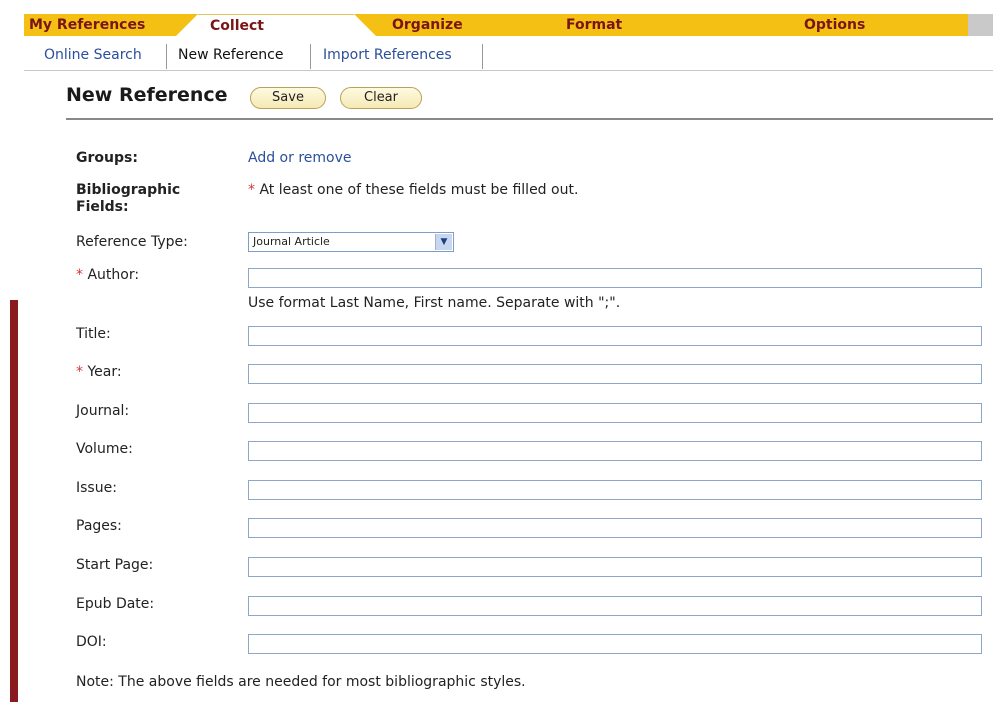  Describe the element at coordinates (91, 642) in the screenshot. I see `doi-label: DOI:` at that location.